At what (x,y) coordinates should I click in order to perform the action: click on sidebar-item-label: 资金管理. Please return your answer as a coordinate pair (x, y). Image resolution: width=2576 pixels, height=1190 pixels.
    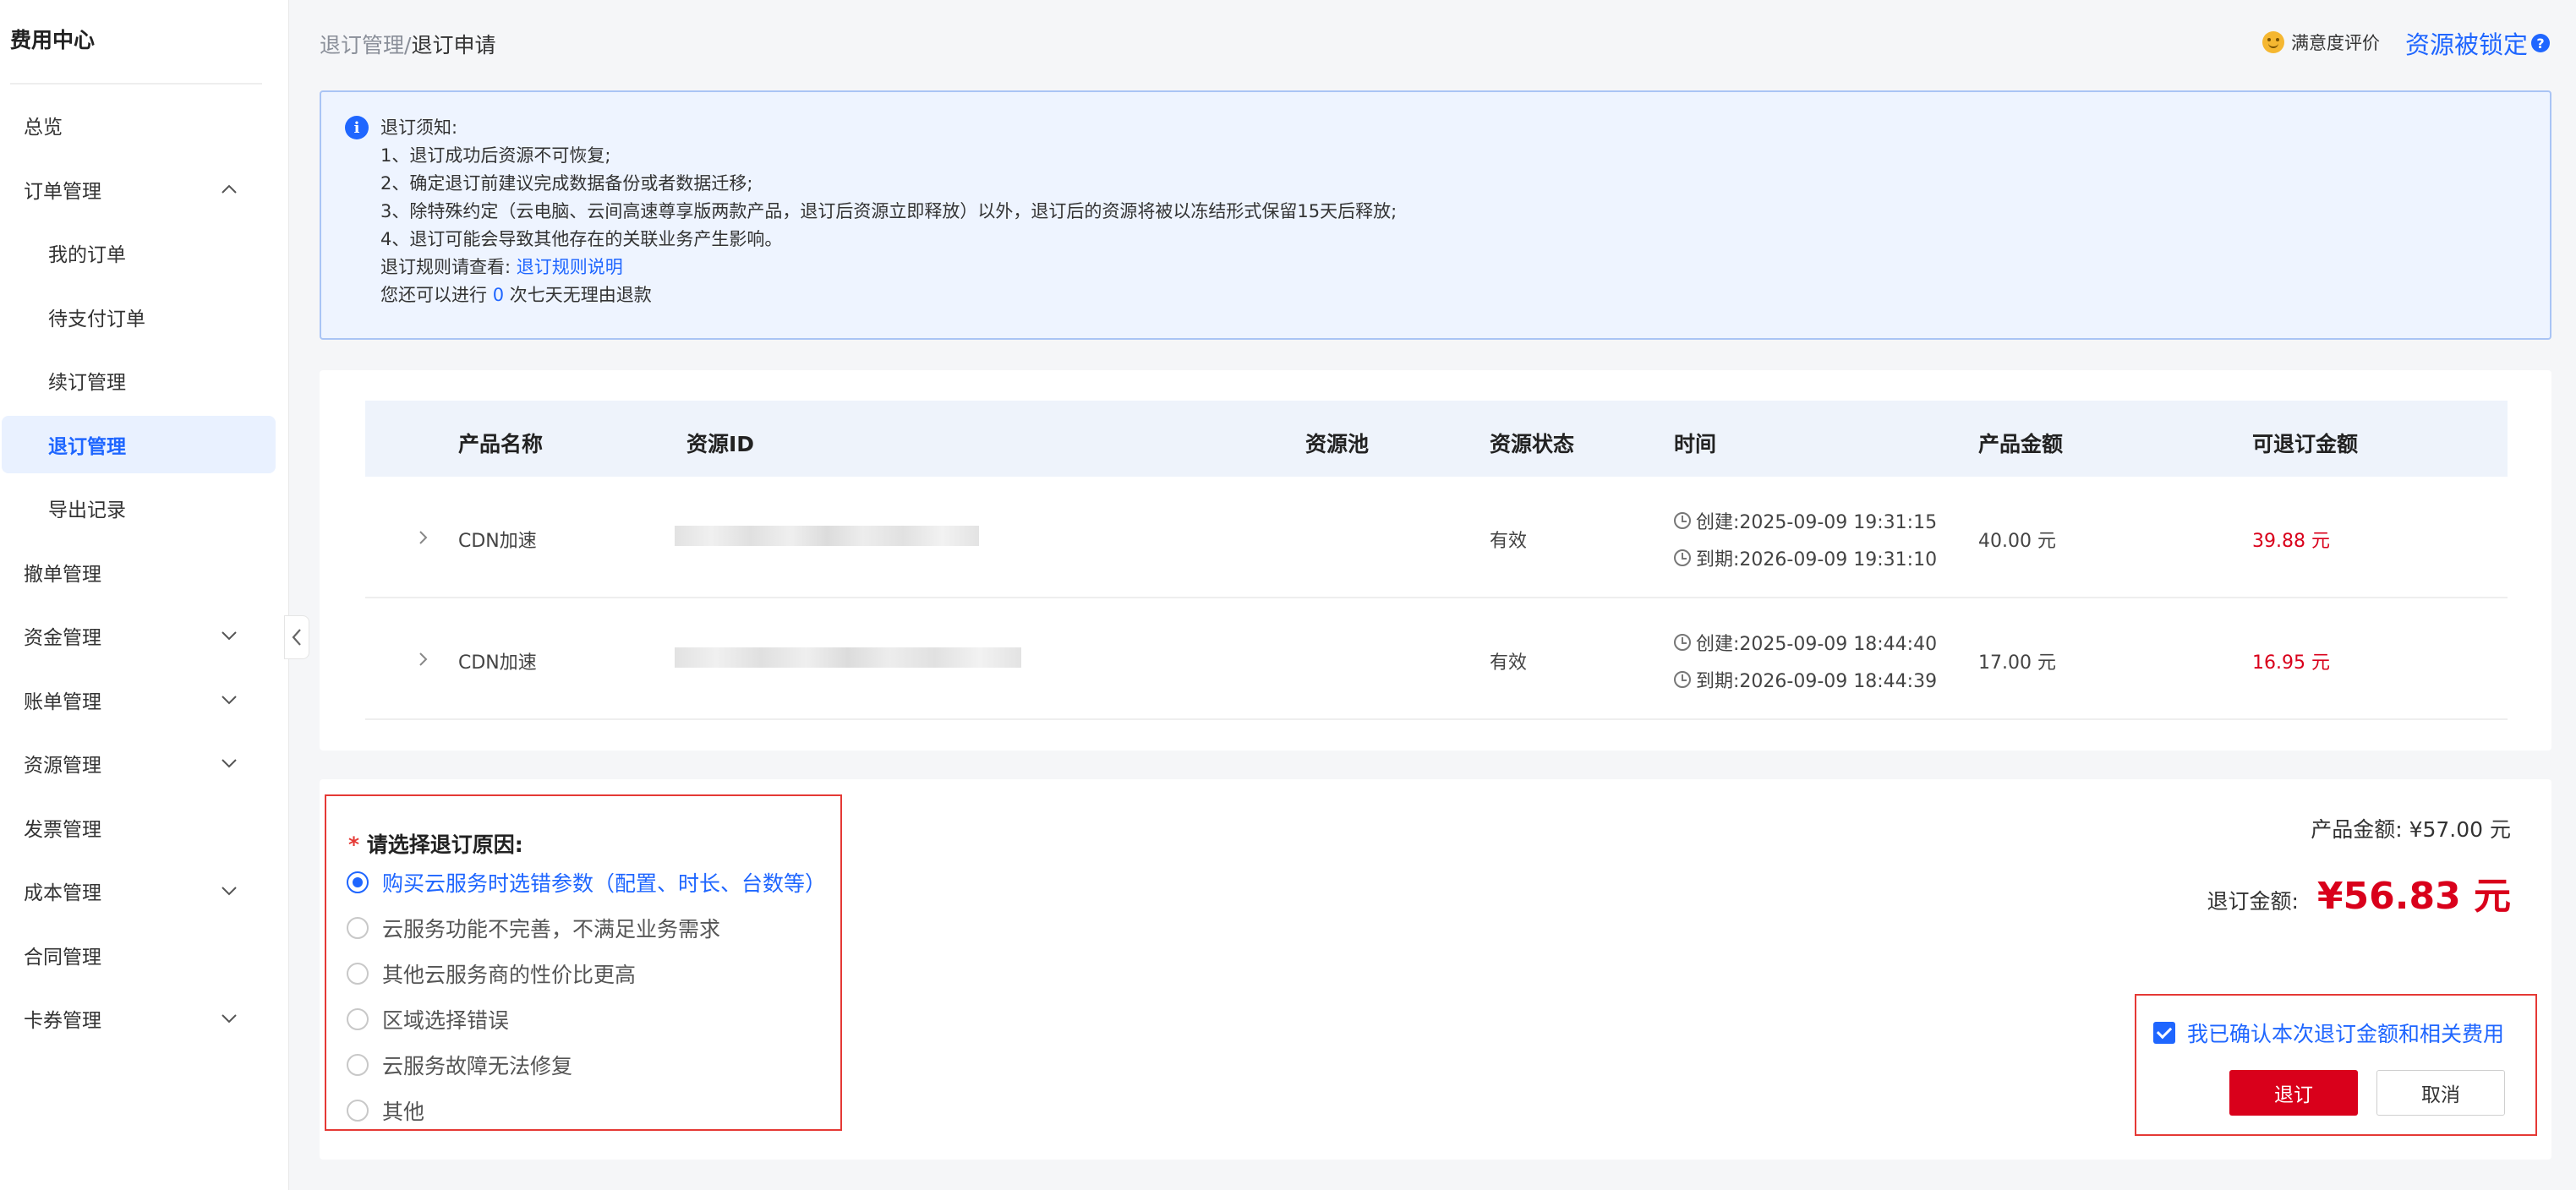
    Looking at the image, I should click on (62, 638).